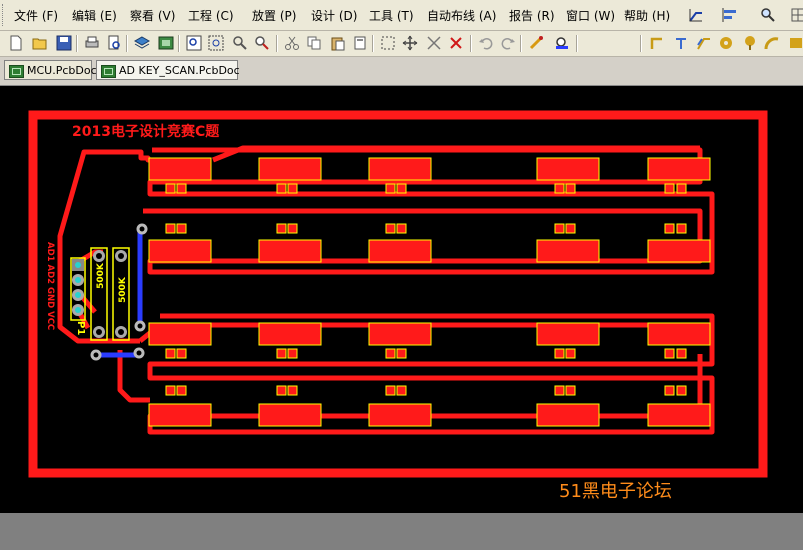 This screenshot has width=803, height=550. I want to click on save-icon, so click(64, 43).